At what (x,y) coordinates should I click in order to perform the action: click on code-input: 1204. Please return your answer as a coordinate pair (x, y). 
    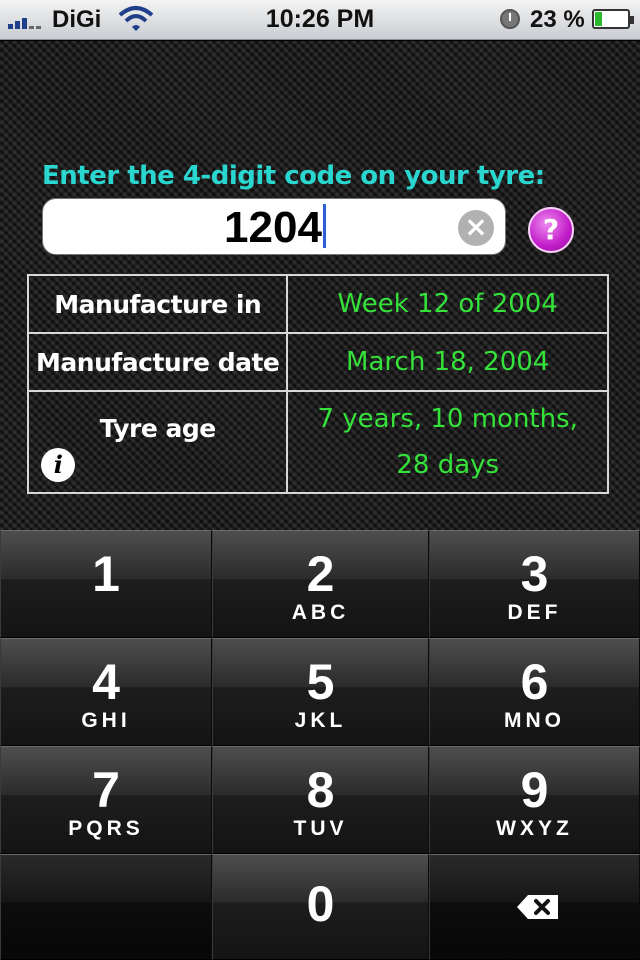
    Looking at the image, I should click on (274, 226).